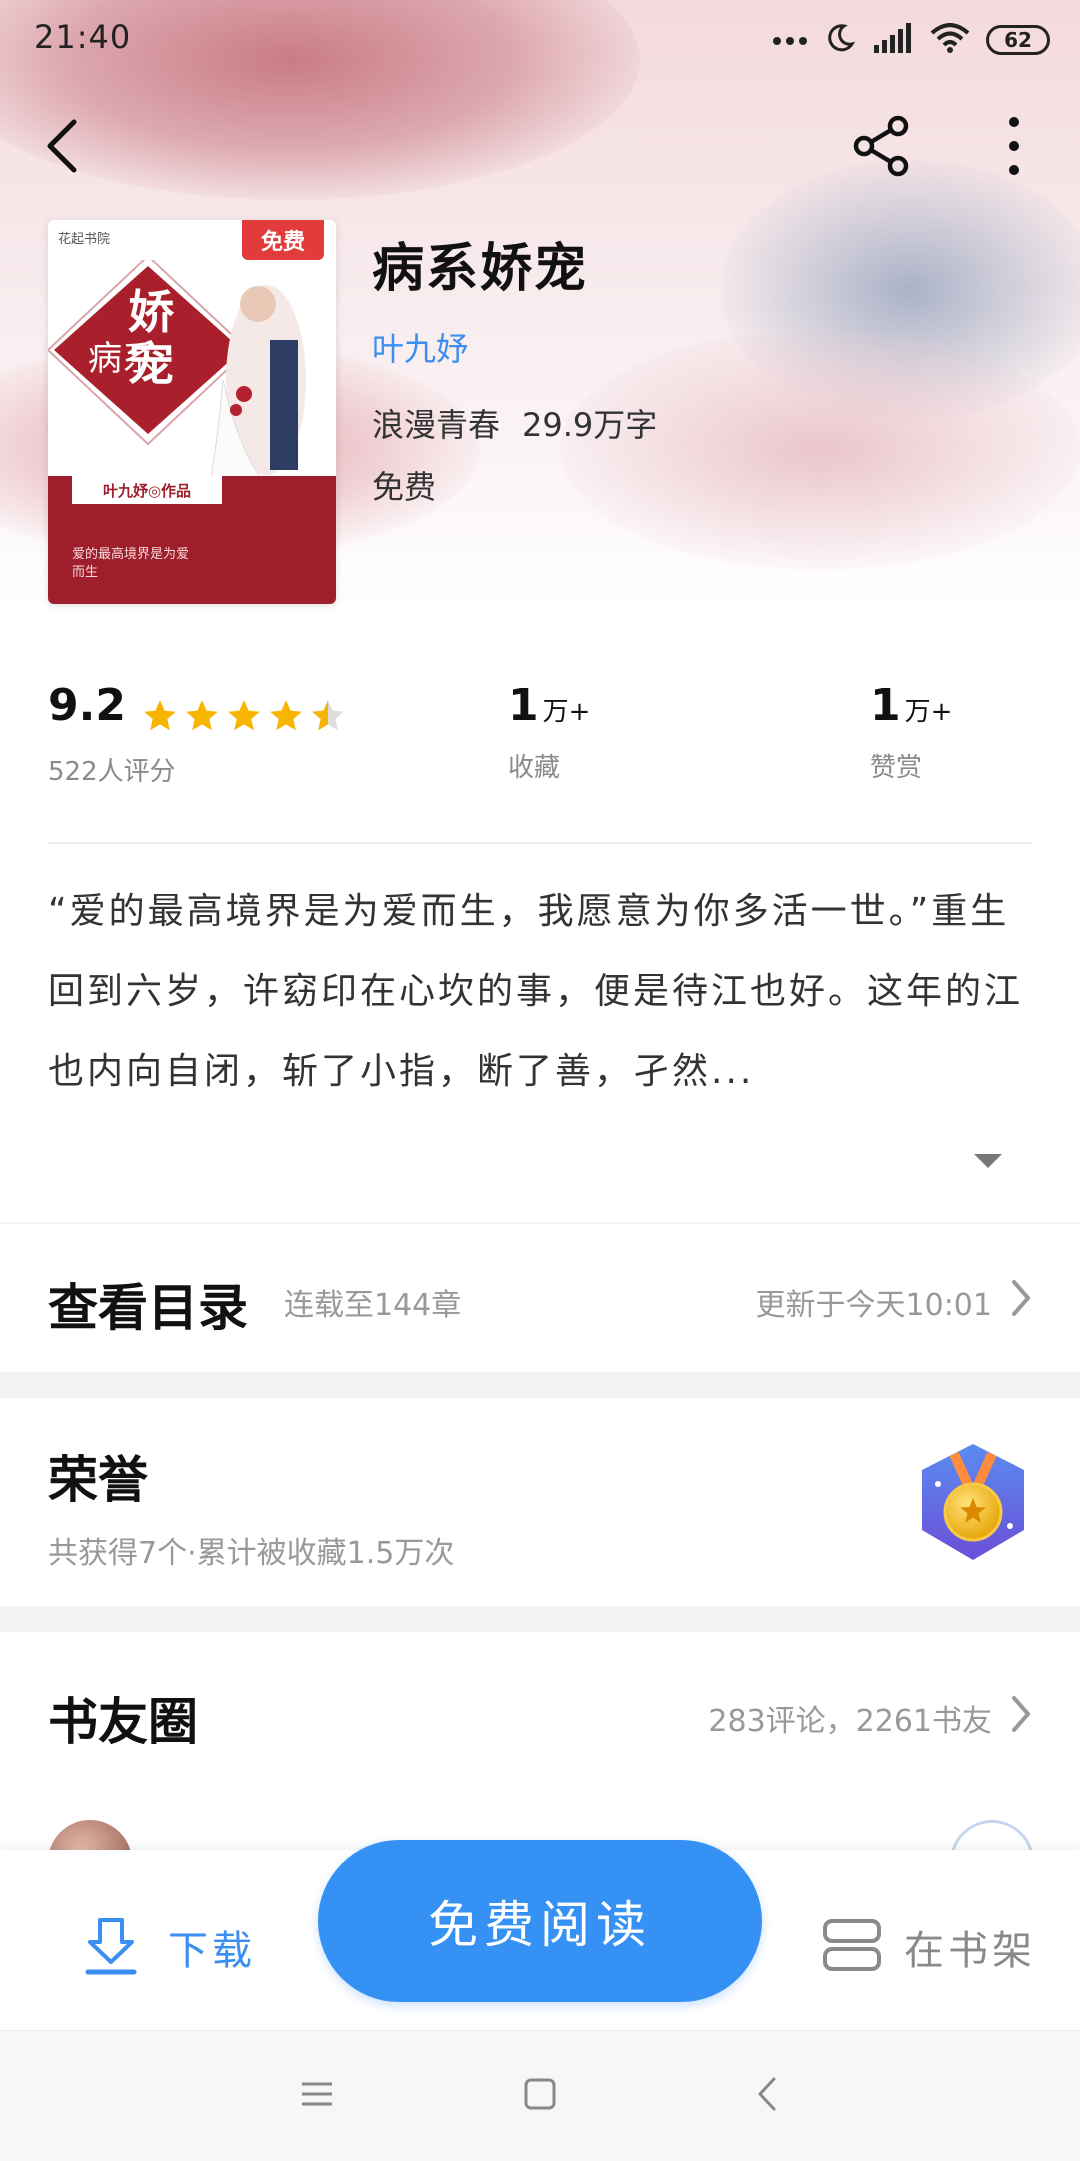 This screenshot has width=1080, height=2161. Describe the element at coordinates (251, 1553) in the screenshot. I see `honor-summary: 共获得7个·累计被收藏1.5万次` at that location.